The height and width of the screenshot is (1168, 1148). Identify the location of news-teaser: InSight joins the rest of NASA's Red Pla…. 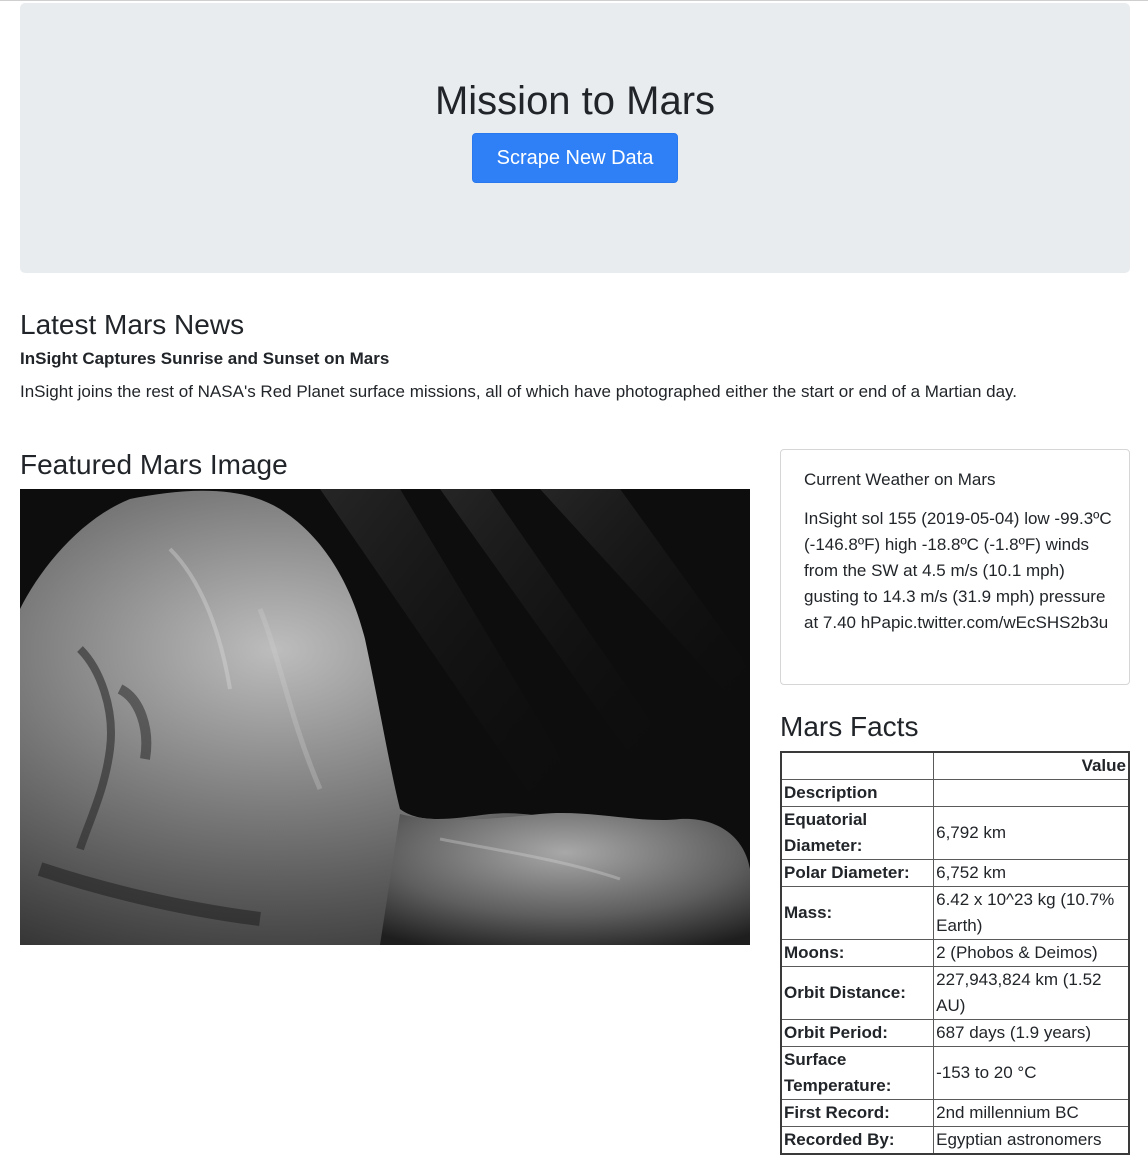
(519, 391).